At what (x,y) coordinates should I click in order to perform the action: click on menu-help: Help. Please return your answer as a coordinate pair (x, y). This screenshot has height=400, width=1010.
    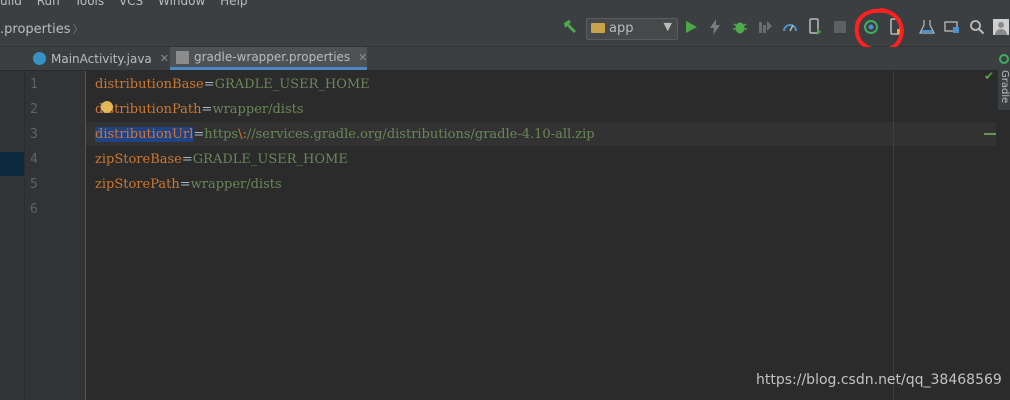
    Looking at the image, I should click on (233, 4).